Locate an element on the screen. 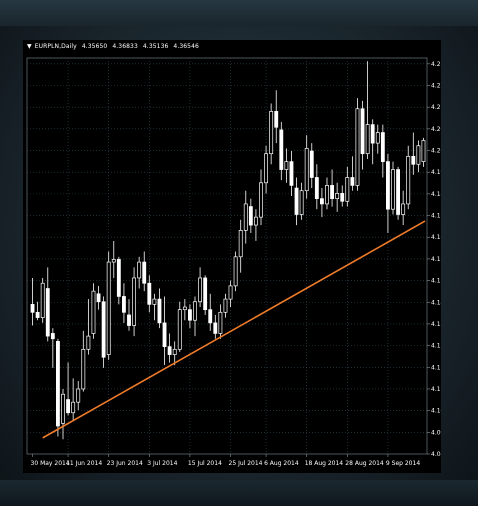  y-tick-label: 4.12640 is located at coordinates (436, 346).